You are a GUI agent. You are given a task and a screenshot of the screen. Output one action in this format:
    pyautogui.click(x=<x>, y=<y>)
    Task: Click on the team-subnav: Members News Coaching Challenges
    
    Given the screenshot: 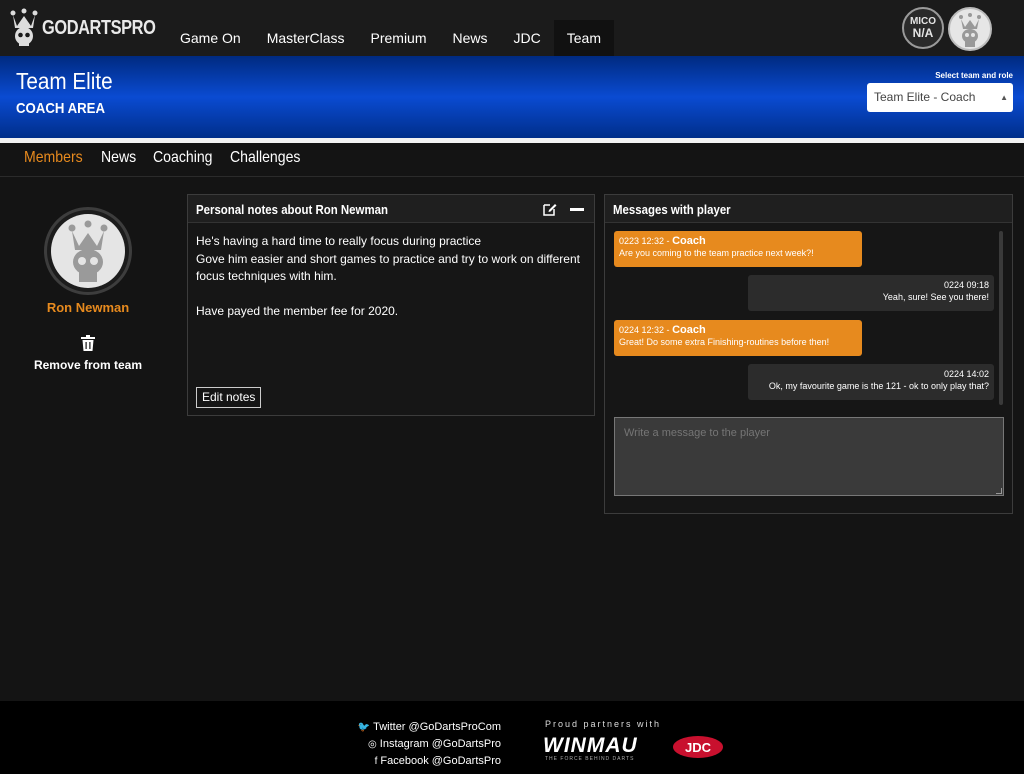 What is the action you would take?
    pyautogui.click(x=512, y=160)
    